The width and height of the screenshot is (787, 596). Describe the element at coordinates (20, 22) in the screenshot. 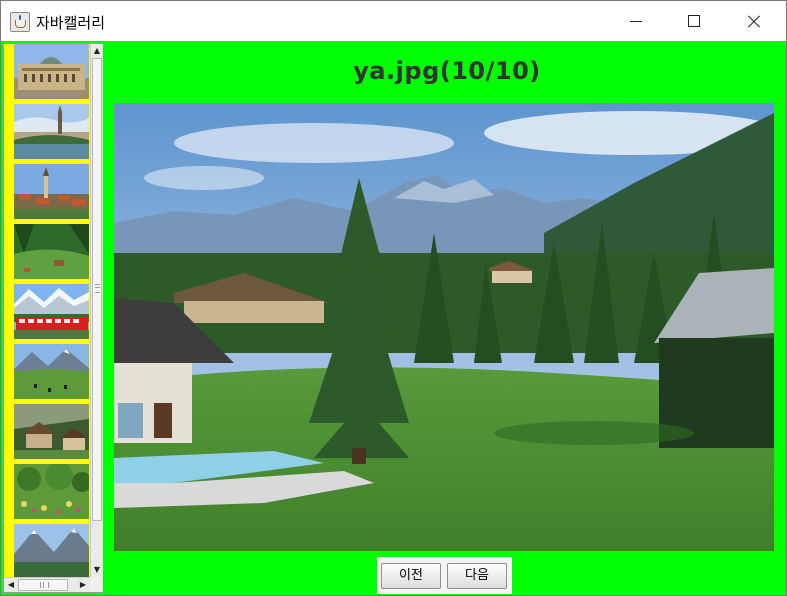

I see `java-app-icon` at that location.